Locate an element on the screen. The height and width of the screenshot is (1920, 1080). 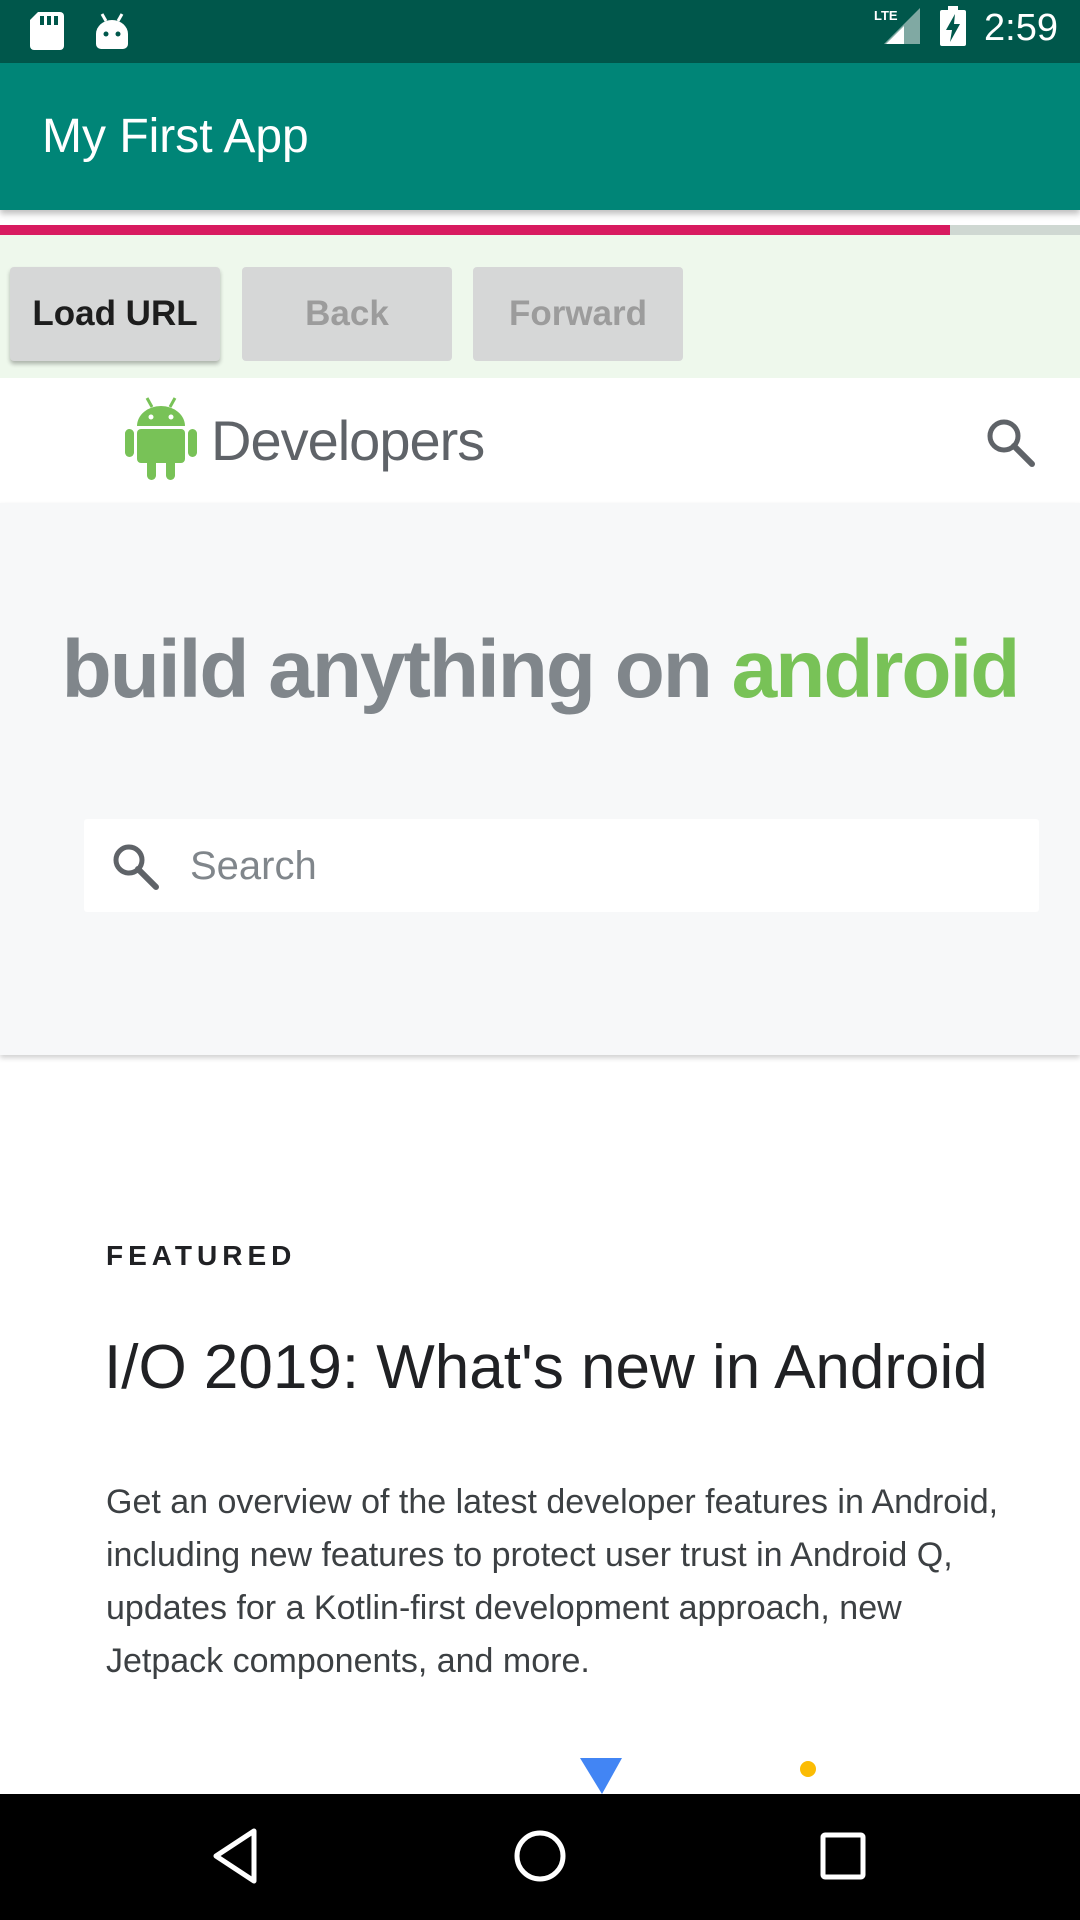
hero-title-main: build anything on is located at coordinates (396, 669).